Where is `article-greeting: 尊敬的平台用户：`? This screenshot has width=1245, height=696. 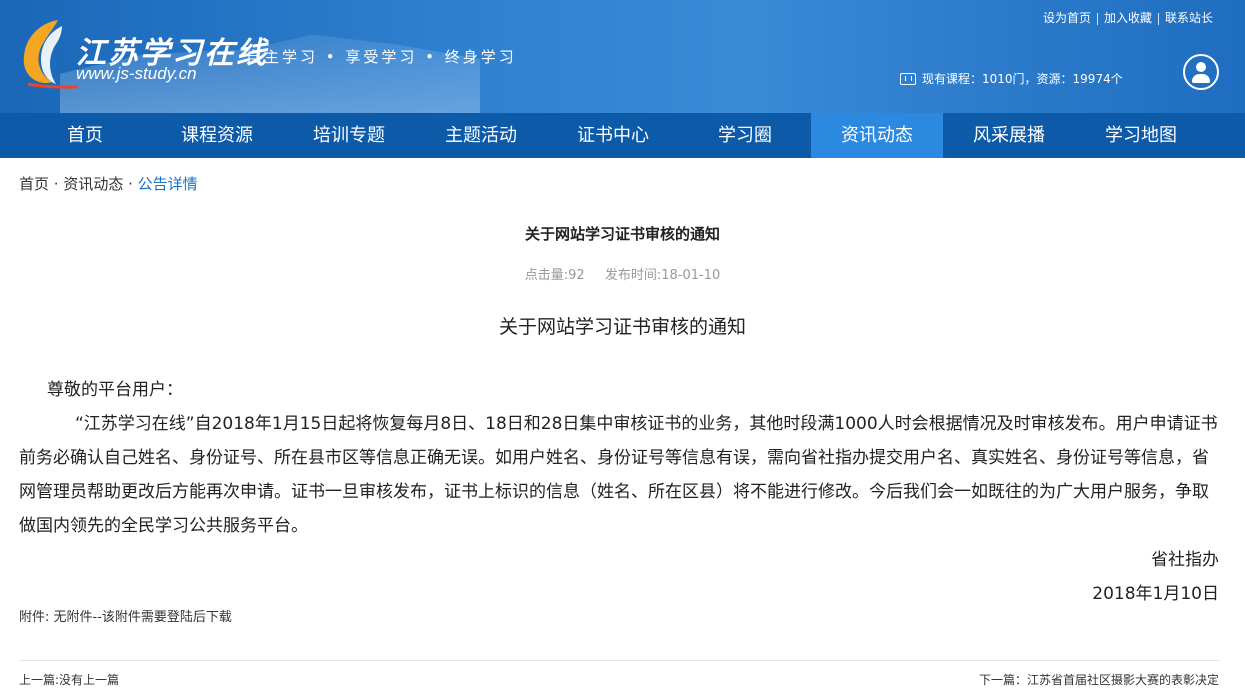
article-greeting: 尊敬的平台用户： is located at coordinates (115, 390).